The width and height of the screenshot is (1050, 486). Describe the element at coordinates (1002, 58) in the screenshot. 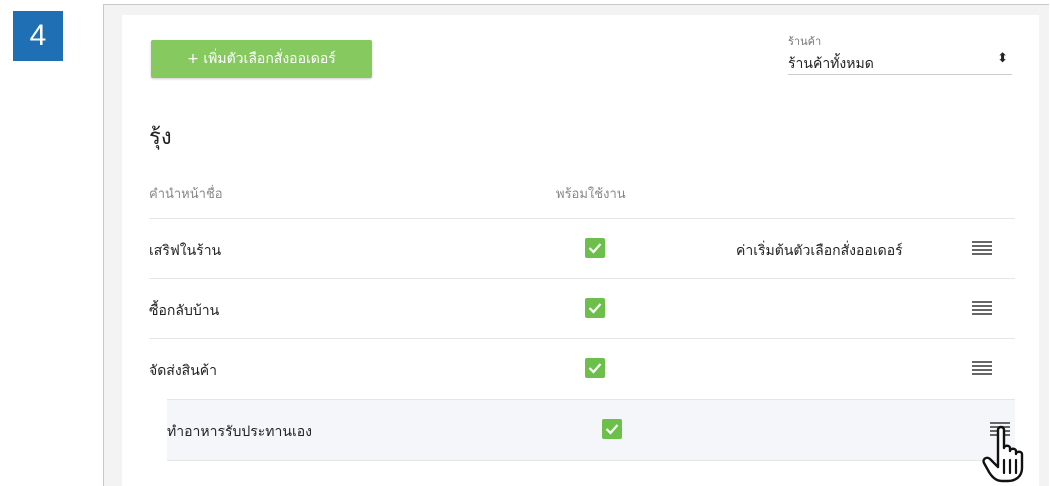

I see `sort-icon: ⬍` at that location.